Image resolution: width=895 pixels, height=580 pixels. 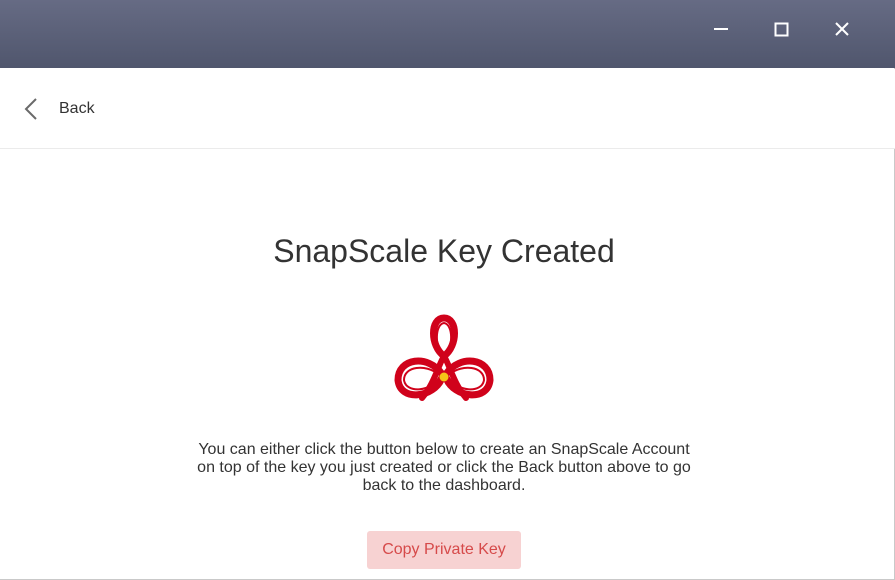 What do you see at coordinates (77, 108) in the screenshot?
I see `back-label: Back` at bounding box center [77, 108].